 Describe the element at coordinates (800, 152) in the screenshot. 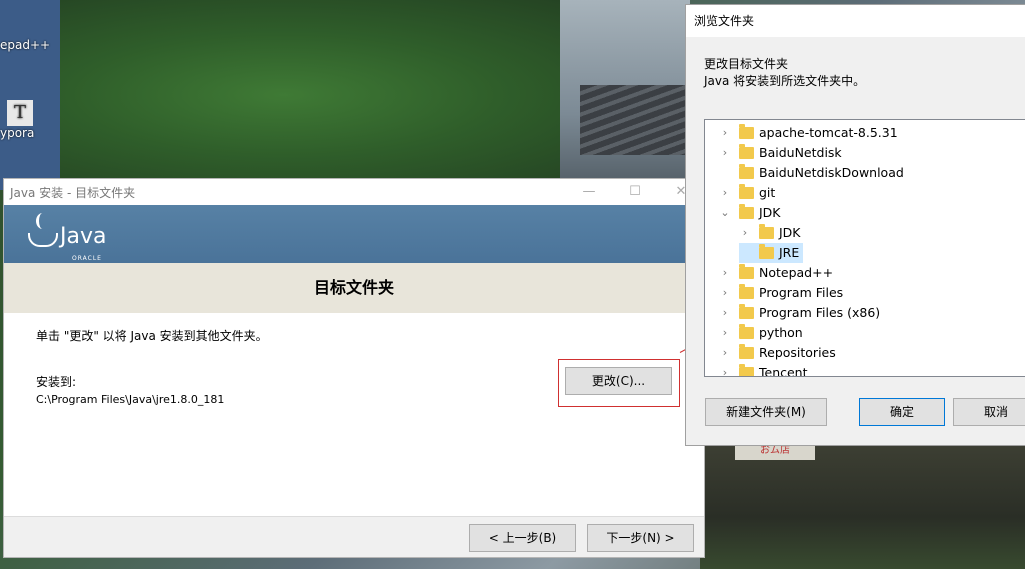

I see `tree-item-label: BaiduNetdisk` at that location.